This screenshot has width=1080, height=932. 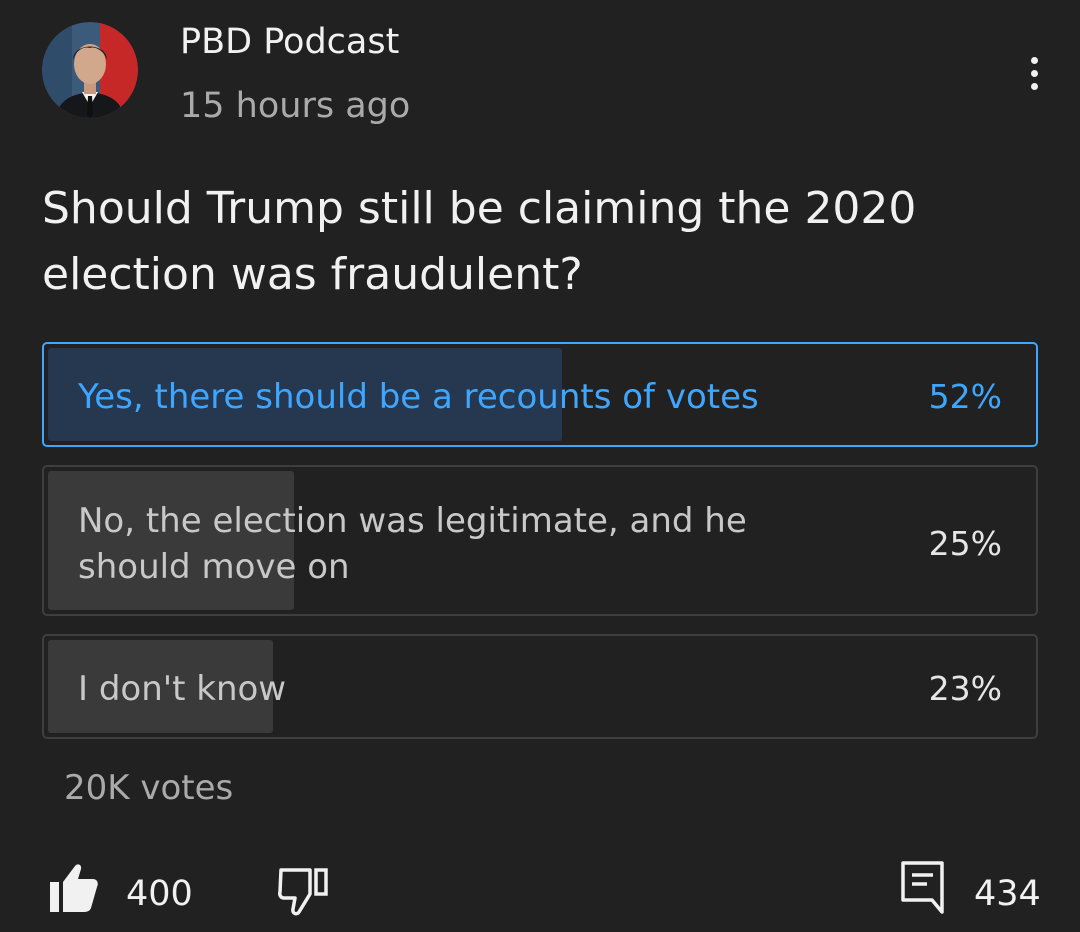 What do you see at coordinates (149, 788) in the screenshot?
I see `vote-count: 20K votes` at bounding box center [149, 788].